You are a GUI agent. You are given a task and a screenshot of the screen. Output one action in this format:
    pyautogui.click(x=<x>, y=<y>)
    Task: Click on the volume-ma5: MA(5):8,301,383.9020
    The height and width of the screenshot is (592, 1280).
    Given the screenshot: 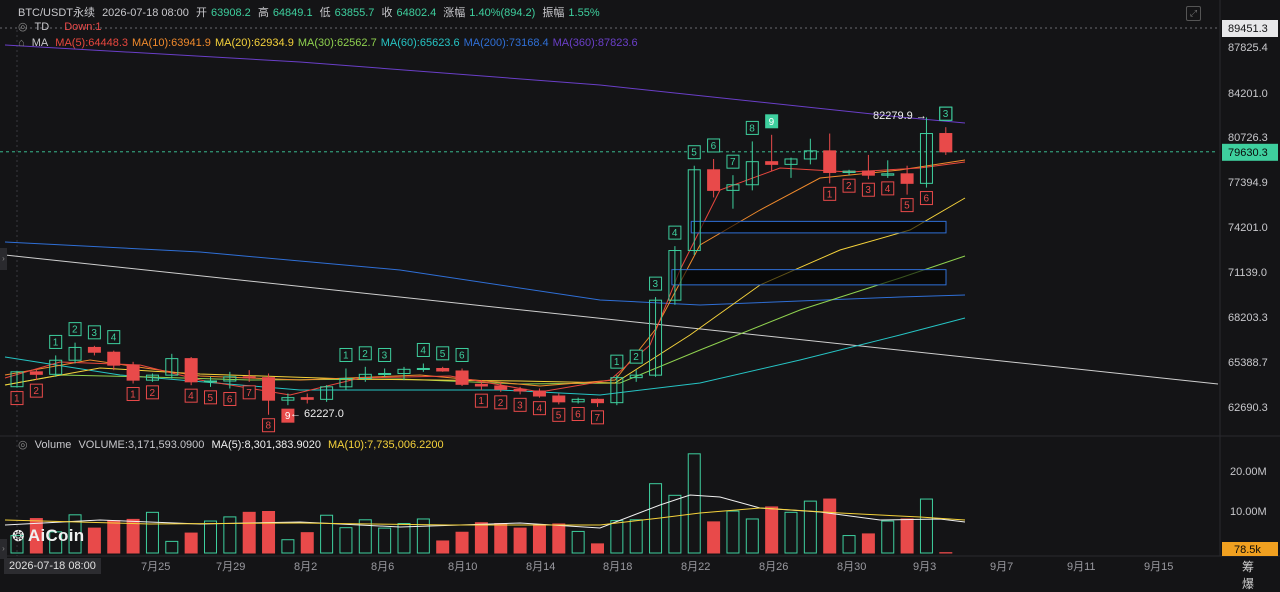 What is the action you would take?
    pyautogui.click(x=265, y=445)
    